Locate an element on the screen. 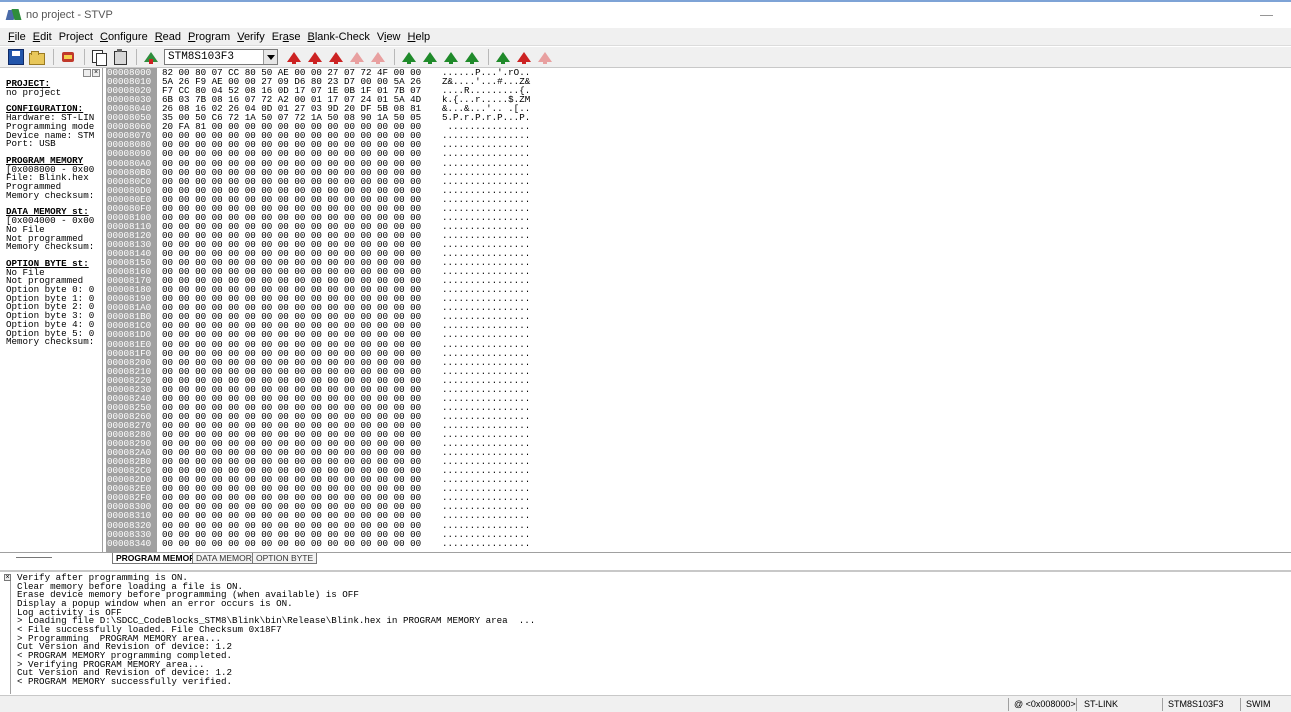 This screenshot has width=1291, height=712. menu-help: Help is located at coordinates (419, 37).